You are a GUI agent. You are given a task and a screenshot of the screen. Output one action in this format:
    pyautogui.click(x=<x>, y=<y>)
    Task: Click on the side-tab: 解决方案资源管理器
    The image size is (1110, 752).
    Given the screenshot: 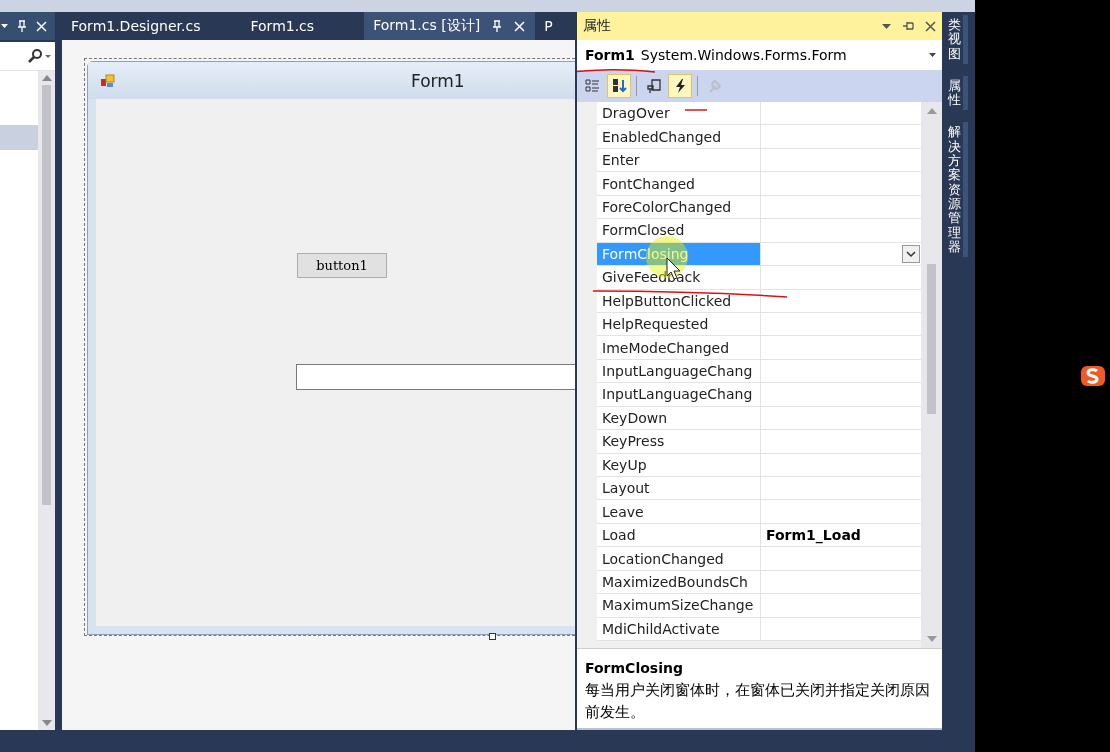 What is the action you would take?
    pyautogui.click(x=957, y=190)
    